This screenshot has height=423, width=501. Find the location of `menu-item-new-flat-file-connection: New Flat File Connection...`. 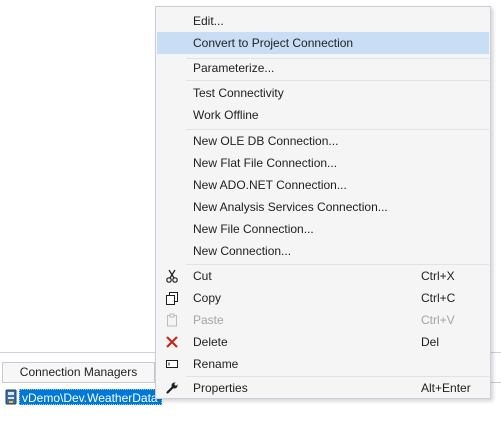

menu-item-new-flat-file-connection: New Flat File Connection... is located at coordinates (323, 163).